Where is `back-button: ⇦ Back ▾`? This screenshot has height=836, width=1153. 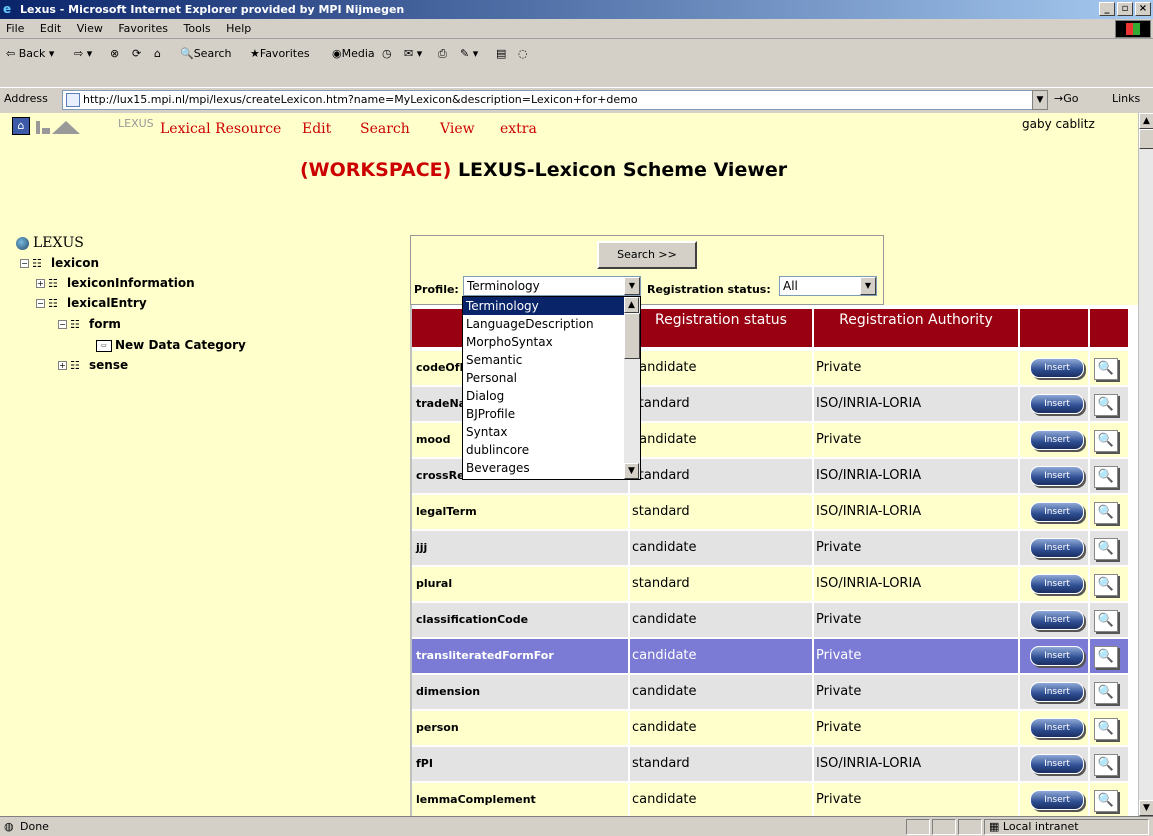 back-button: ⇦ Back ▾ is located at coordinates (30, 54).